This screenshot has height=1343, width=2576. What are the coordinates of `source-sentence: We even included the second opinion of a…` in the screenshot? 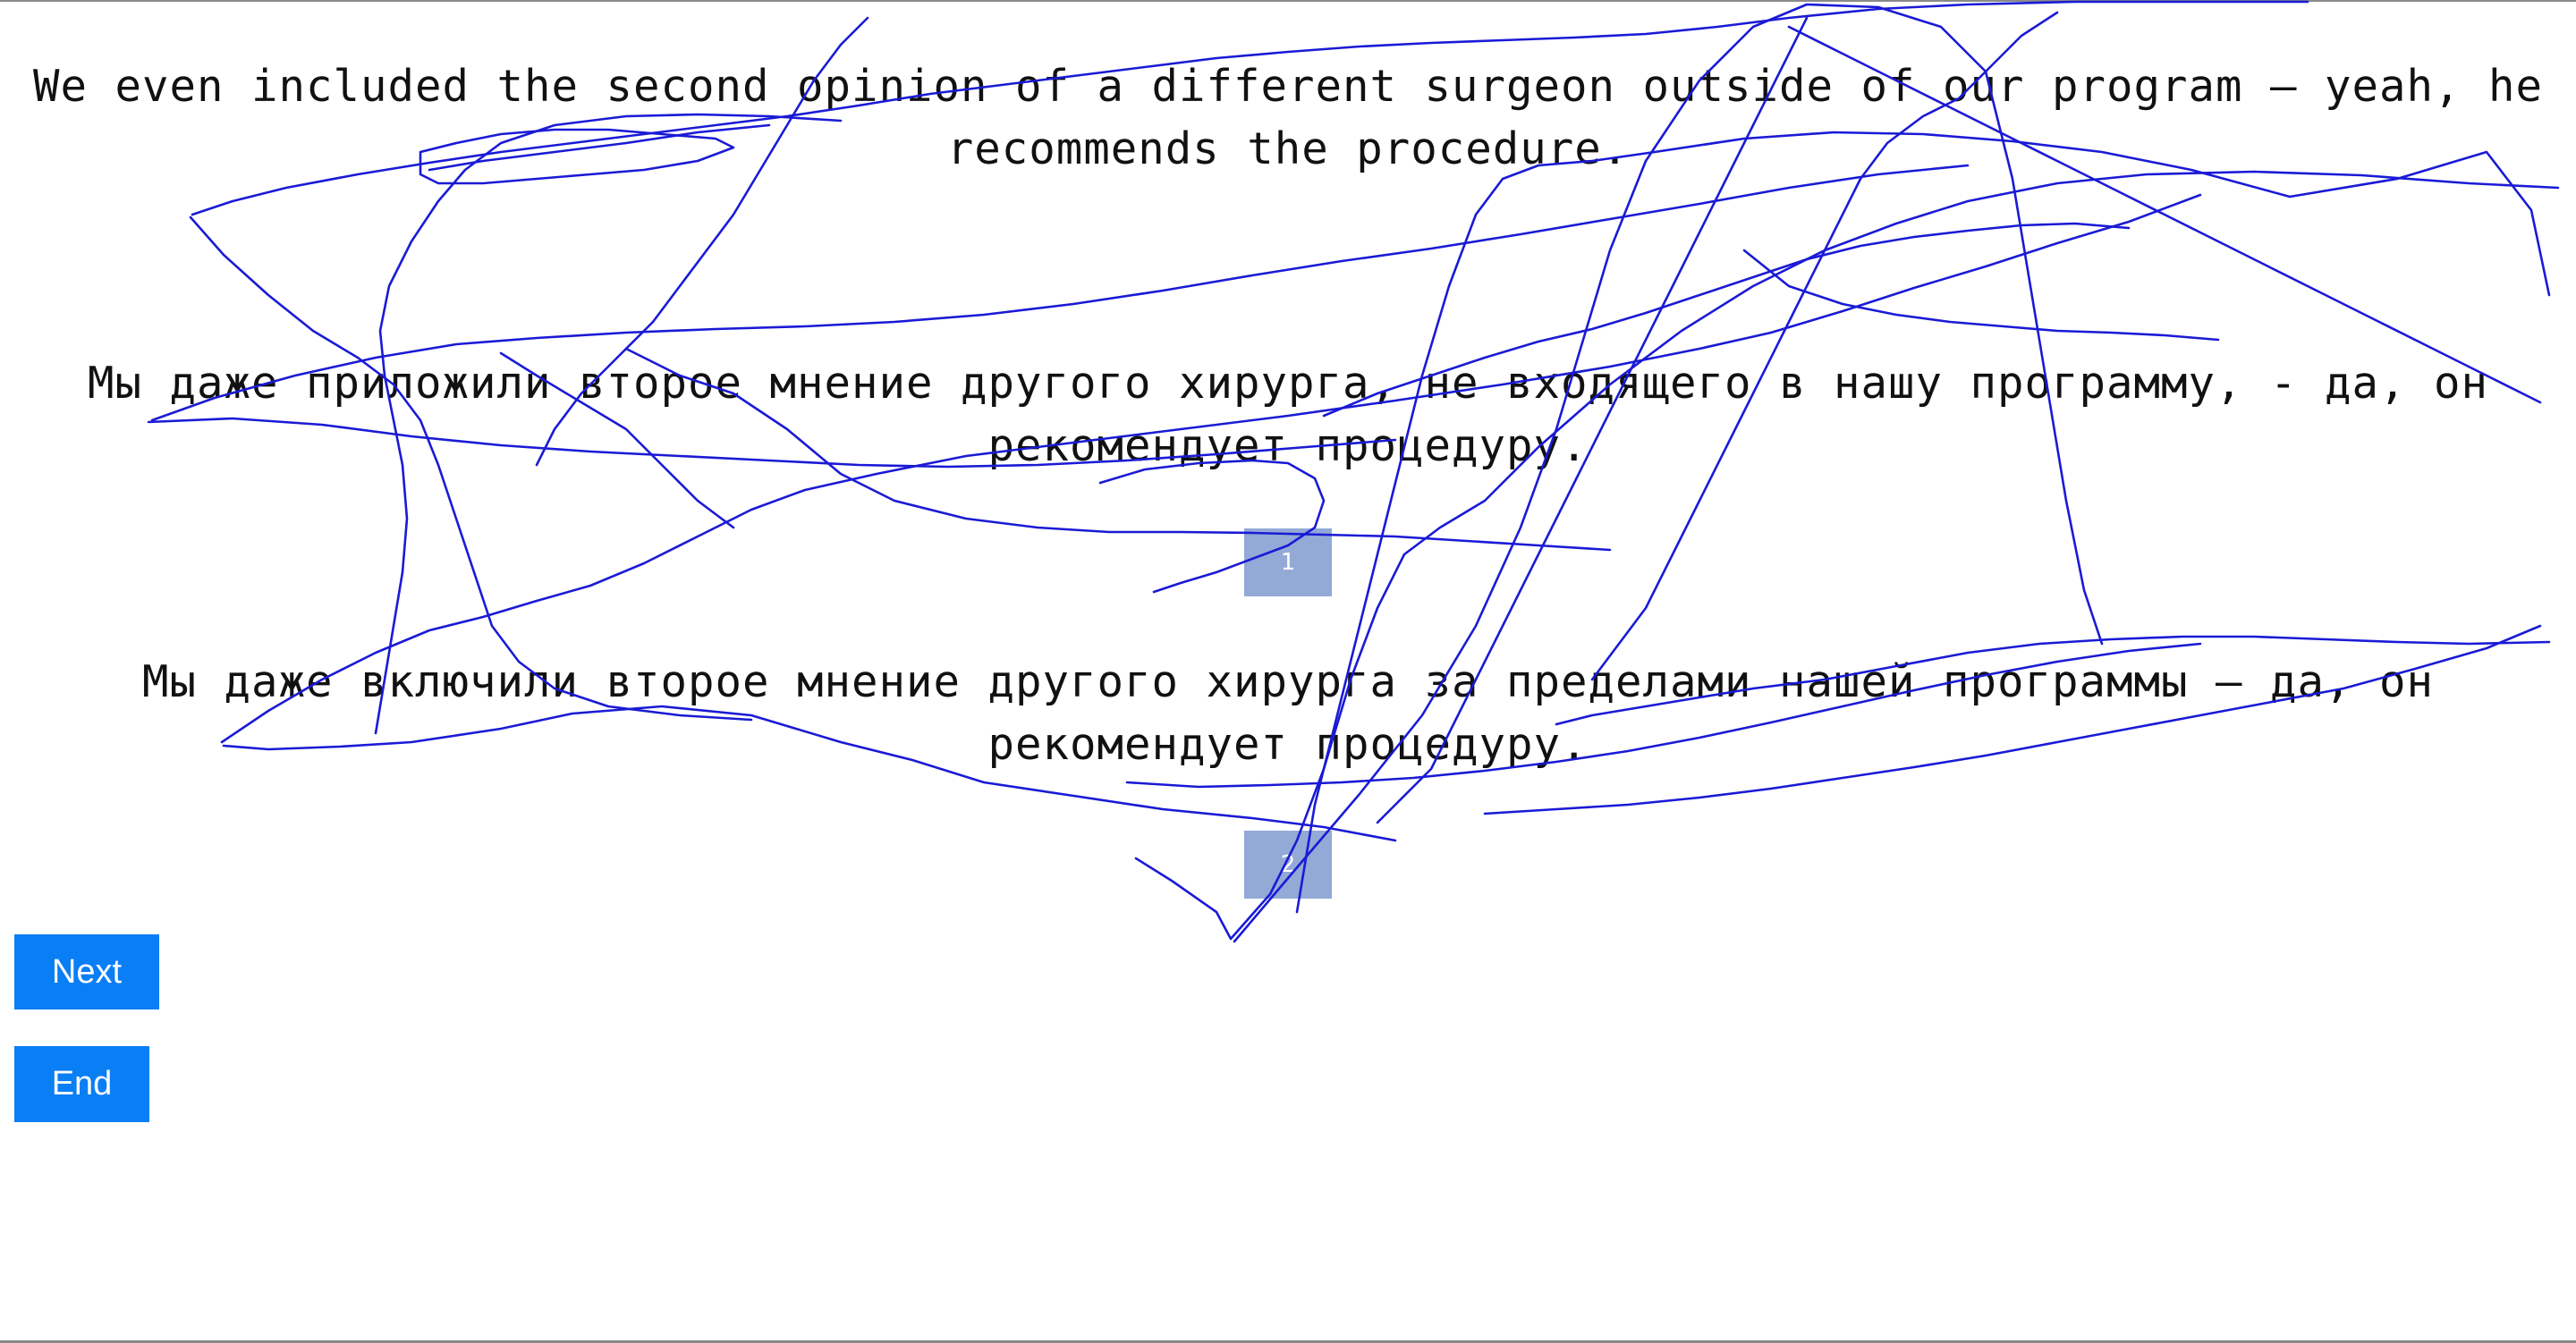 It's located at (1288, 118).